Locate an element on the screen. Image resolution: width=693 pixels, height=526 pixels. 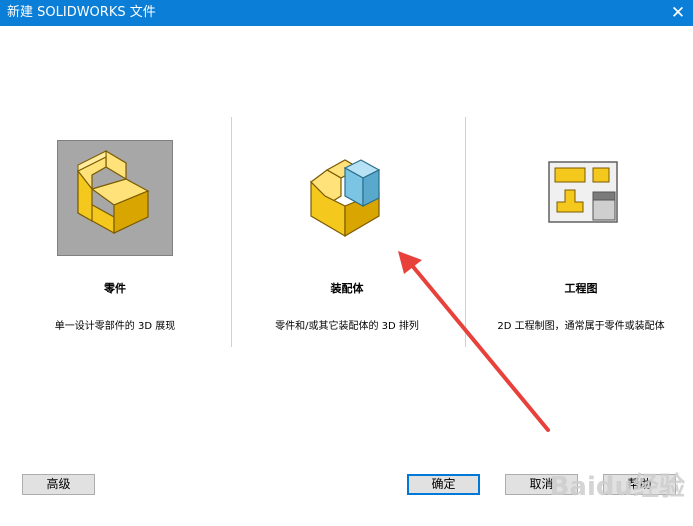
option-label: 装配体 is located at coordinates (347, 288).